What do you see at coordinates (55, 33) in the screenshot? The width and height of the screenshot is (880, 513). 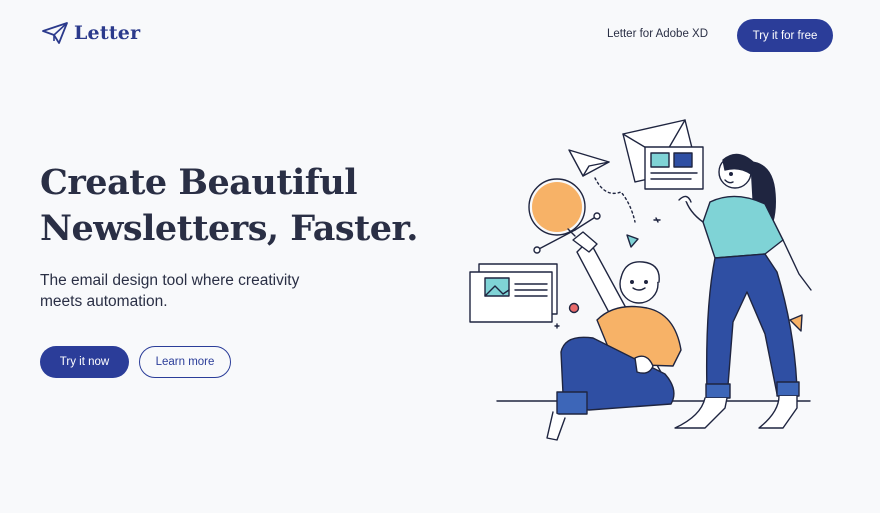 I see `paper-plane-icon` at bounding box center [55, 33].